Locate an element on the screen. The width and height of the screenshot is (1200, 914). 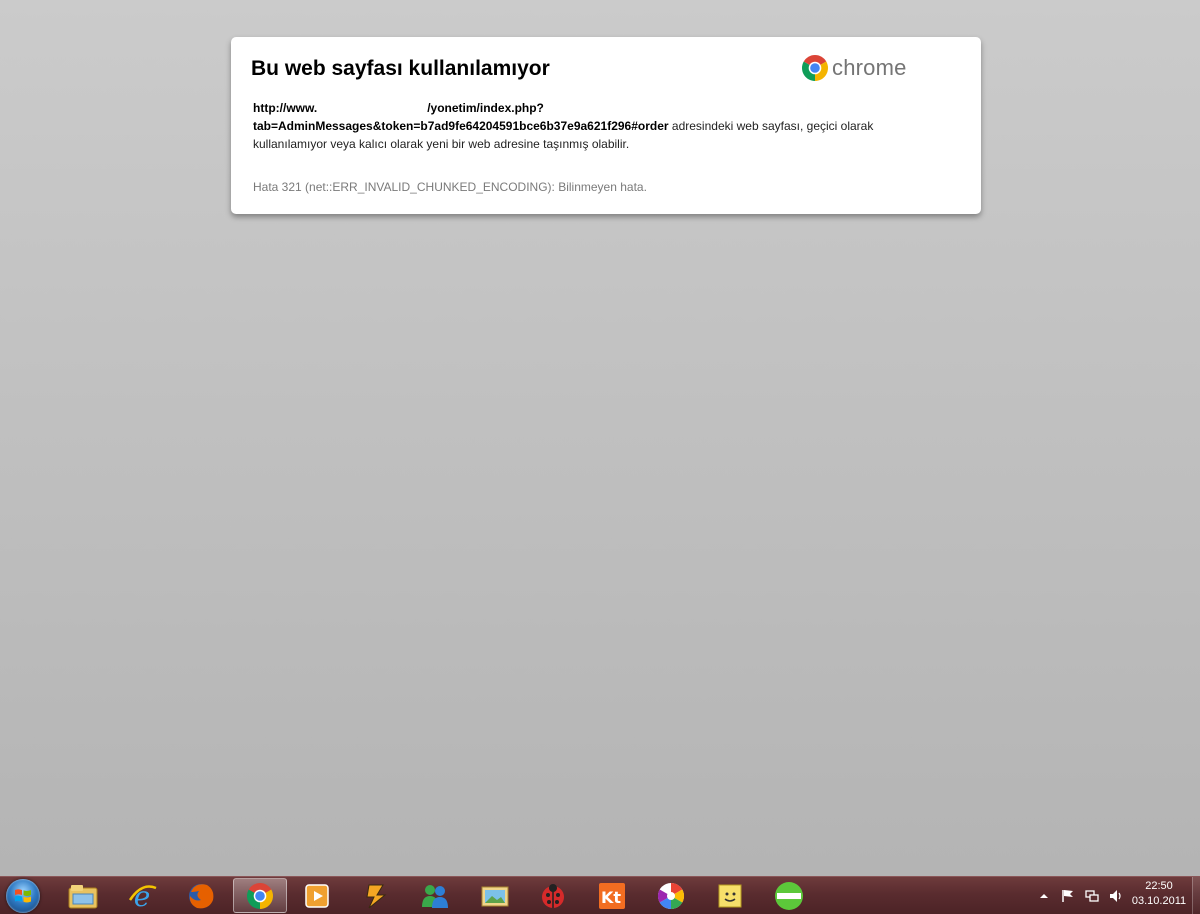
taskbar-media-player-icon is located at coordinates (317, 895).